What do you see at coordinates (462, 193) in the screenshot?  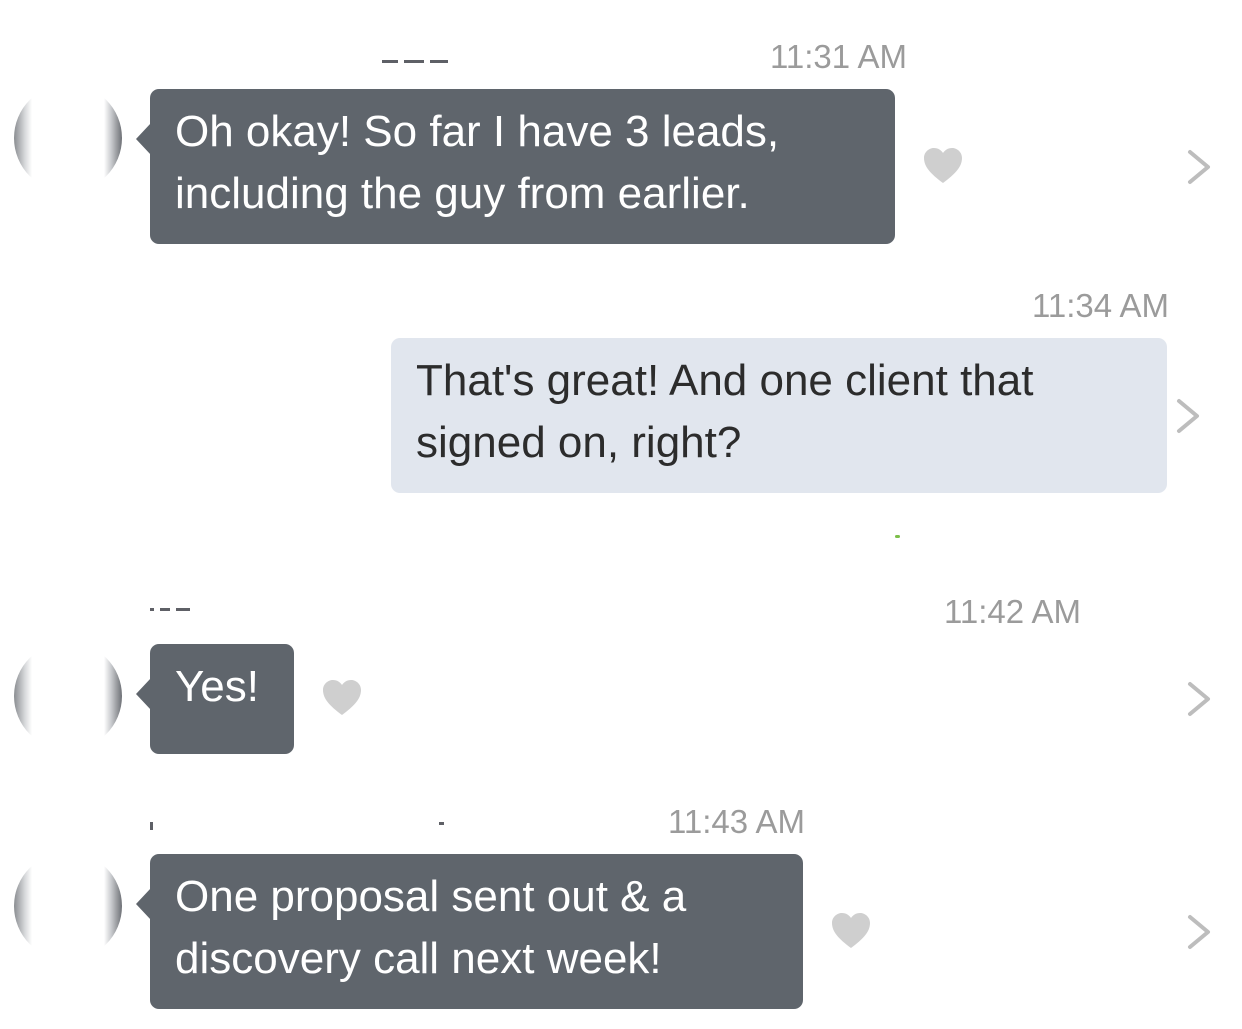 I see `message-text-line: including the guy from earlier.` at bounding box center [462, 193].